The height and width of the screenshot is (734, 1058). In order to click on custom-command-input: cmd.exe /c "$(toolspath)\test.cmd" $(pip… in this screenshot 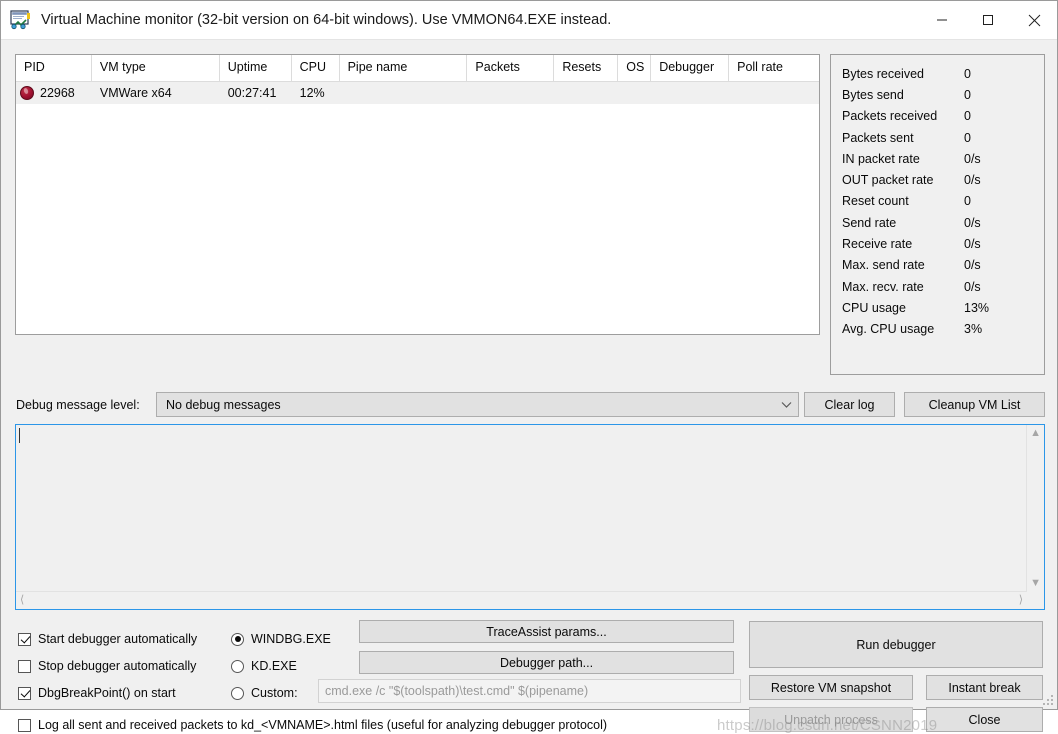, I will do `click(529, 691)`.